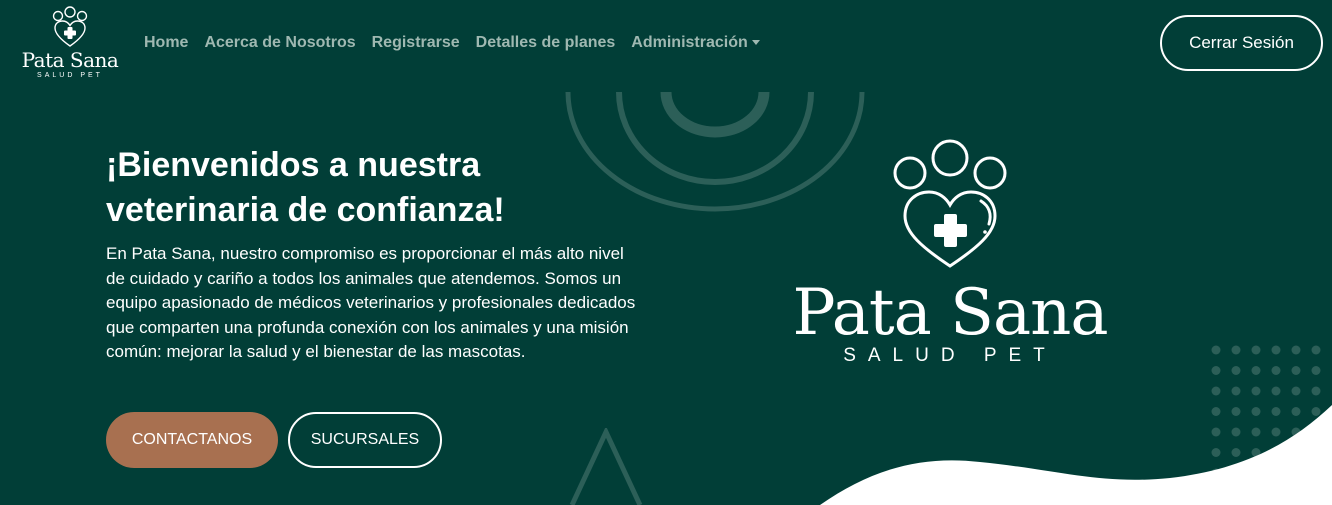 This screenshot has width=1332, height=505. I want to click on branches-button: SUCURSALES, so click(365, 440).